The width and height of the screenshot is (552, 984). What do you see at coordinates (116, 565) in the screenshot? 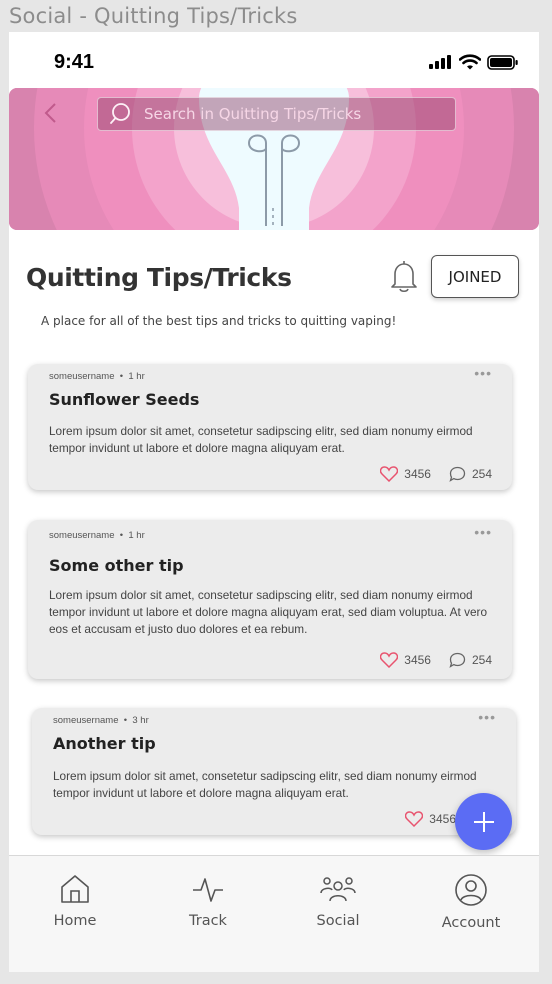
I see `post-title: Some other tip` at bounding box center [116, 565].